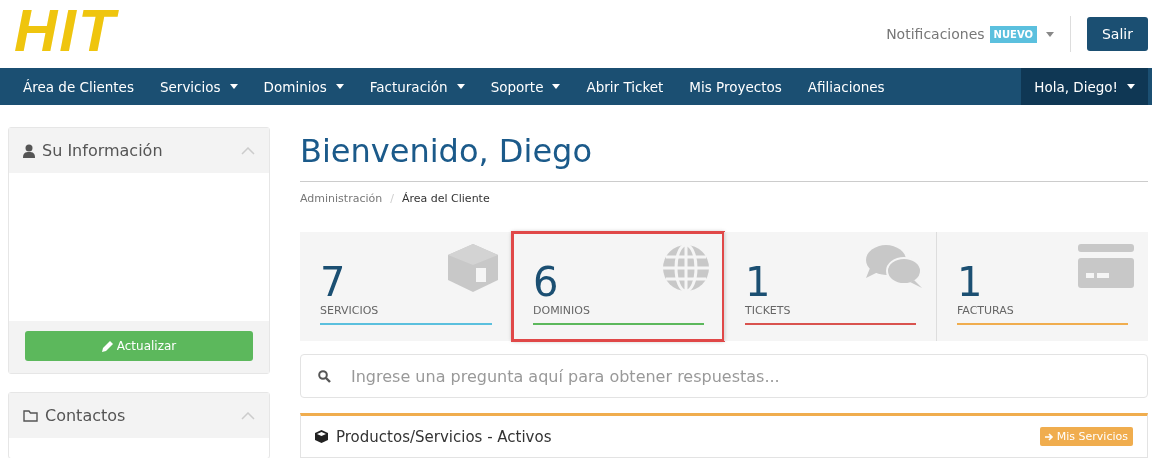 The width and height of the screenshot is (1152, 458). I want to click on stat-label: TICKETS, so click(768, 310).